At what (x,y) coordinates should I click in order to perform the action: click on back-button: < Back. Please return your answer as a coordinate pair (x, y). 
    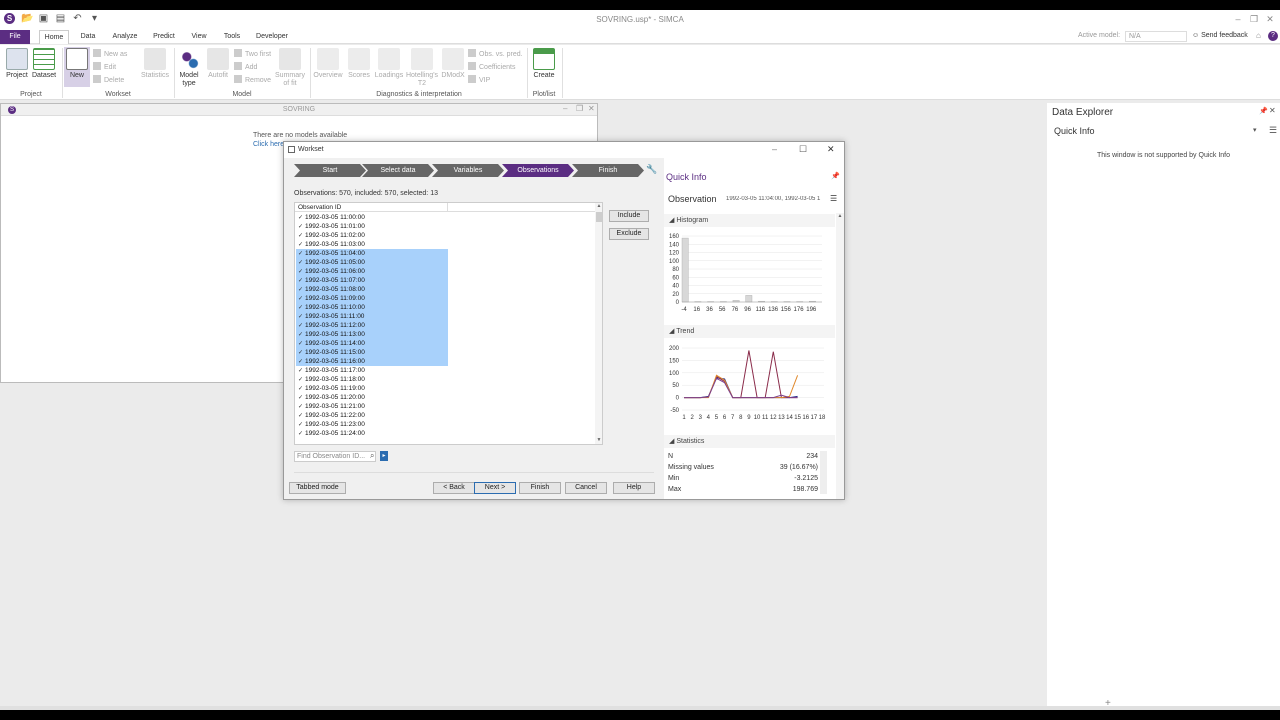
    Looking at the image, I should click on (454, 488).